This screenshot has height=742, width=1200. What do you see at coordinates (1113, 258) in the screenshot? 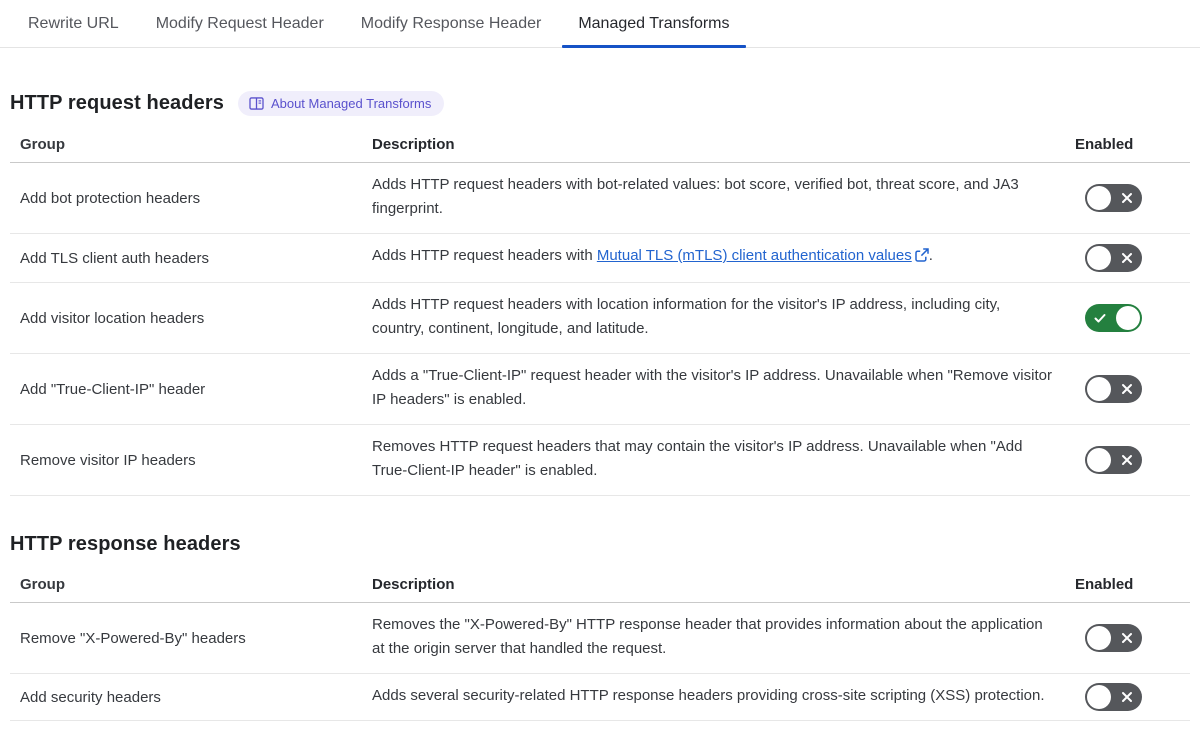
I see `toggle-add-tls-client-auth-headers` at bounding box center [1113, 258].